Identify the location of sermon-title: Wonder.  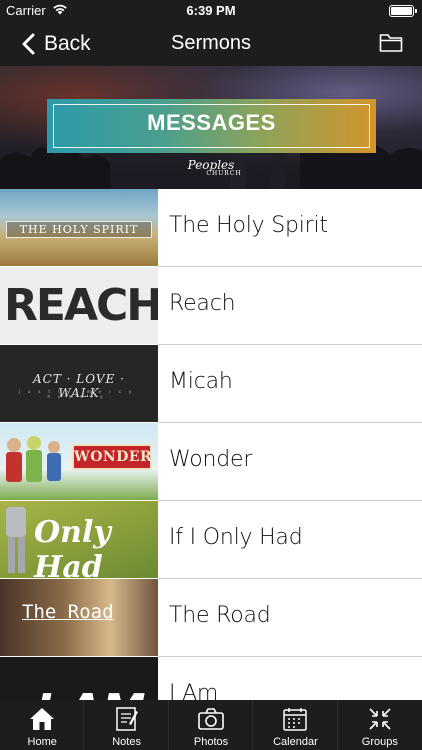
(211, 459).